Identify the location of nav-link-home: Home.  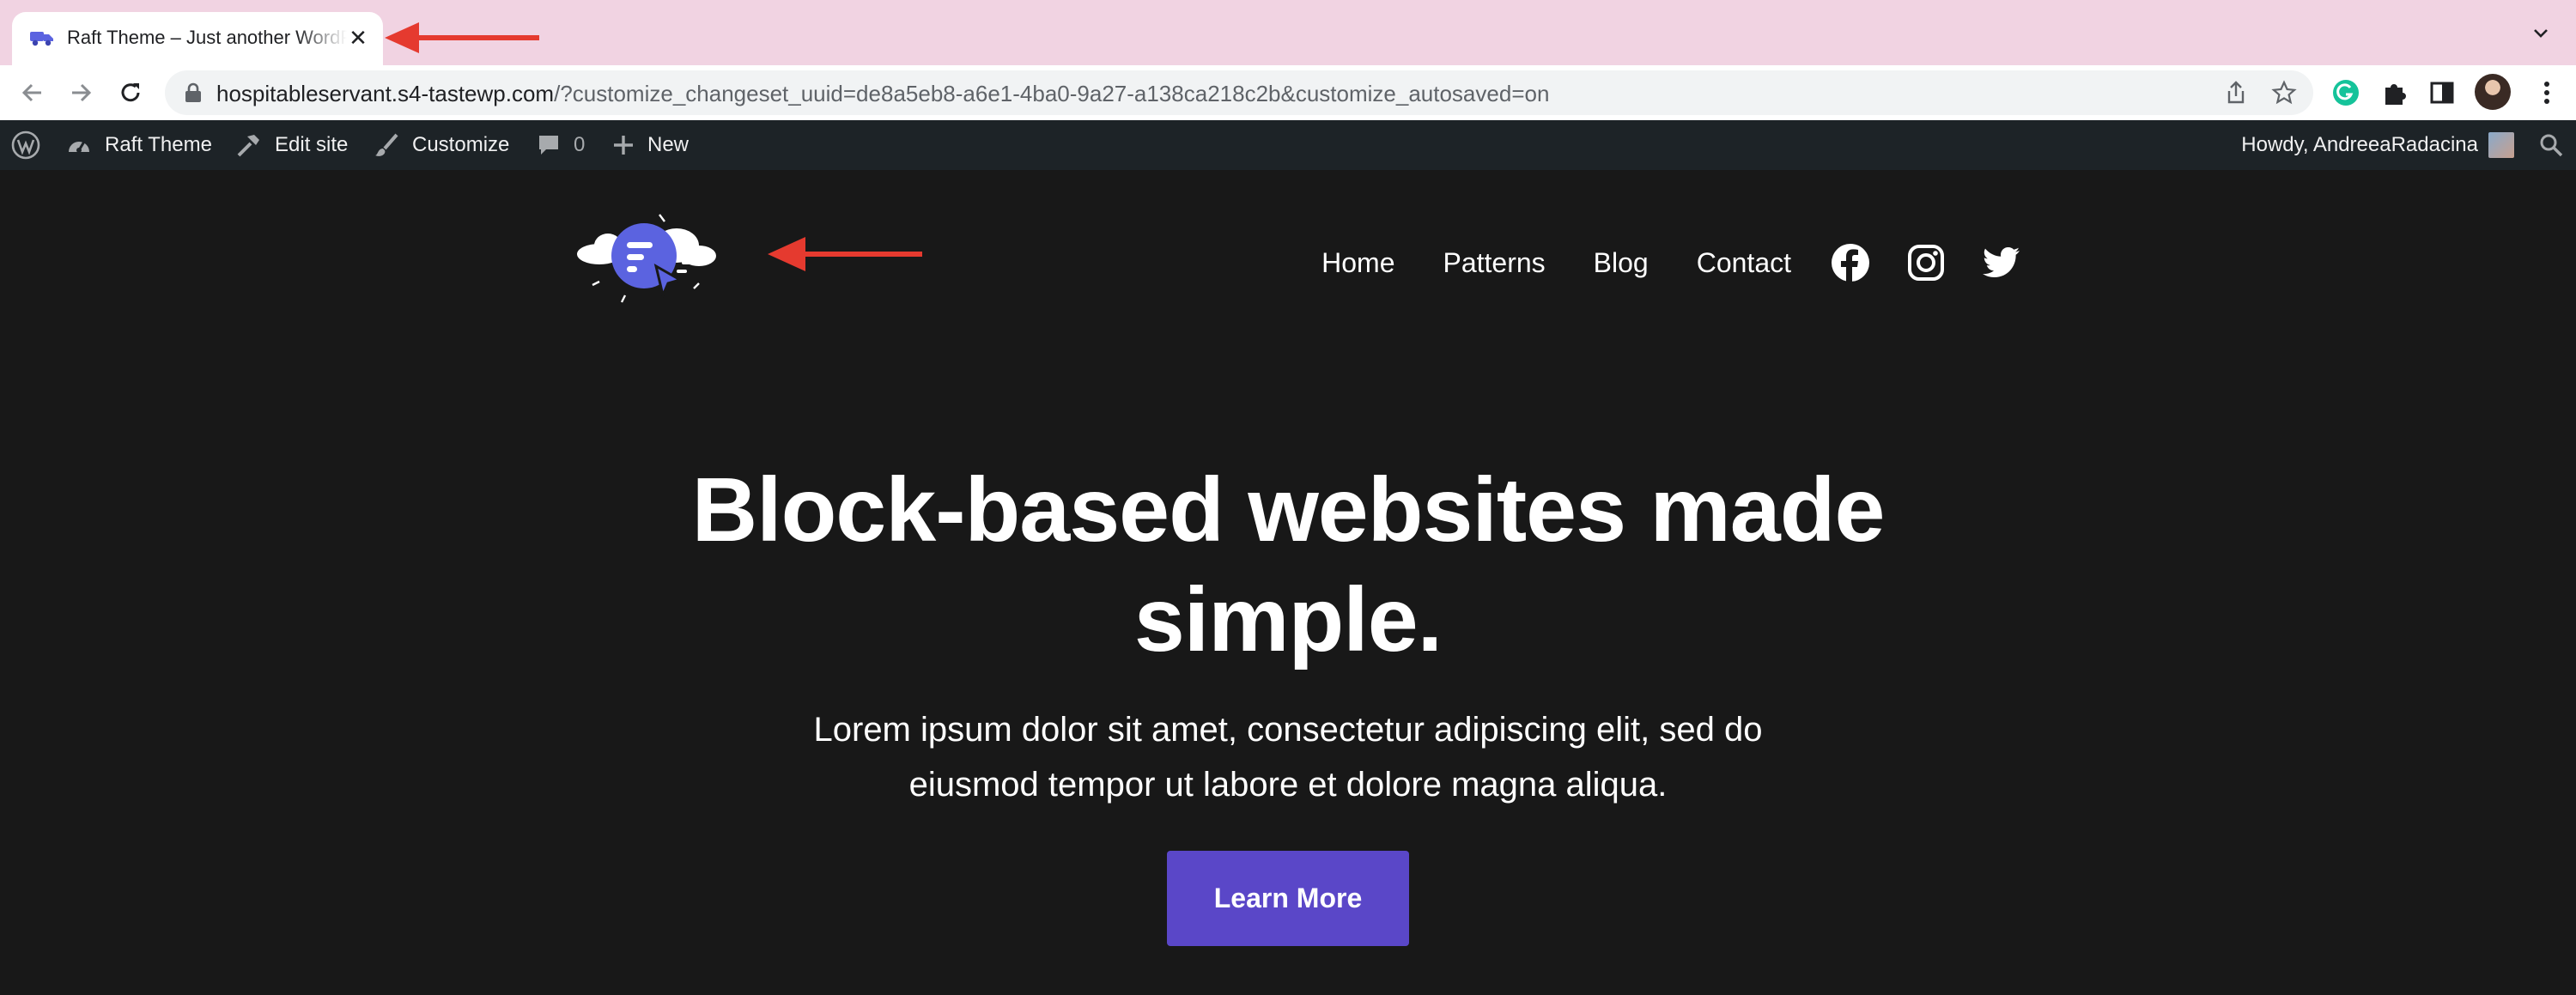
(1357, 262).